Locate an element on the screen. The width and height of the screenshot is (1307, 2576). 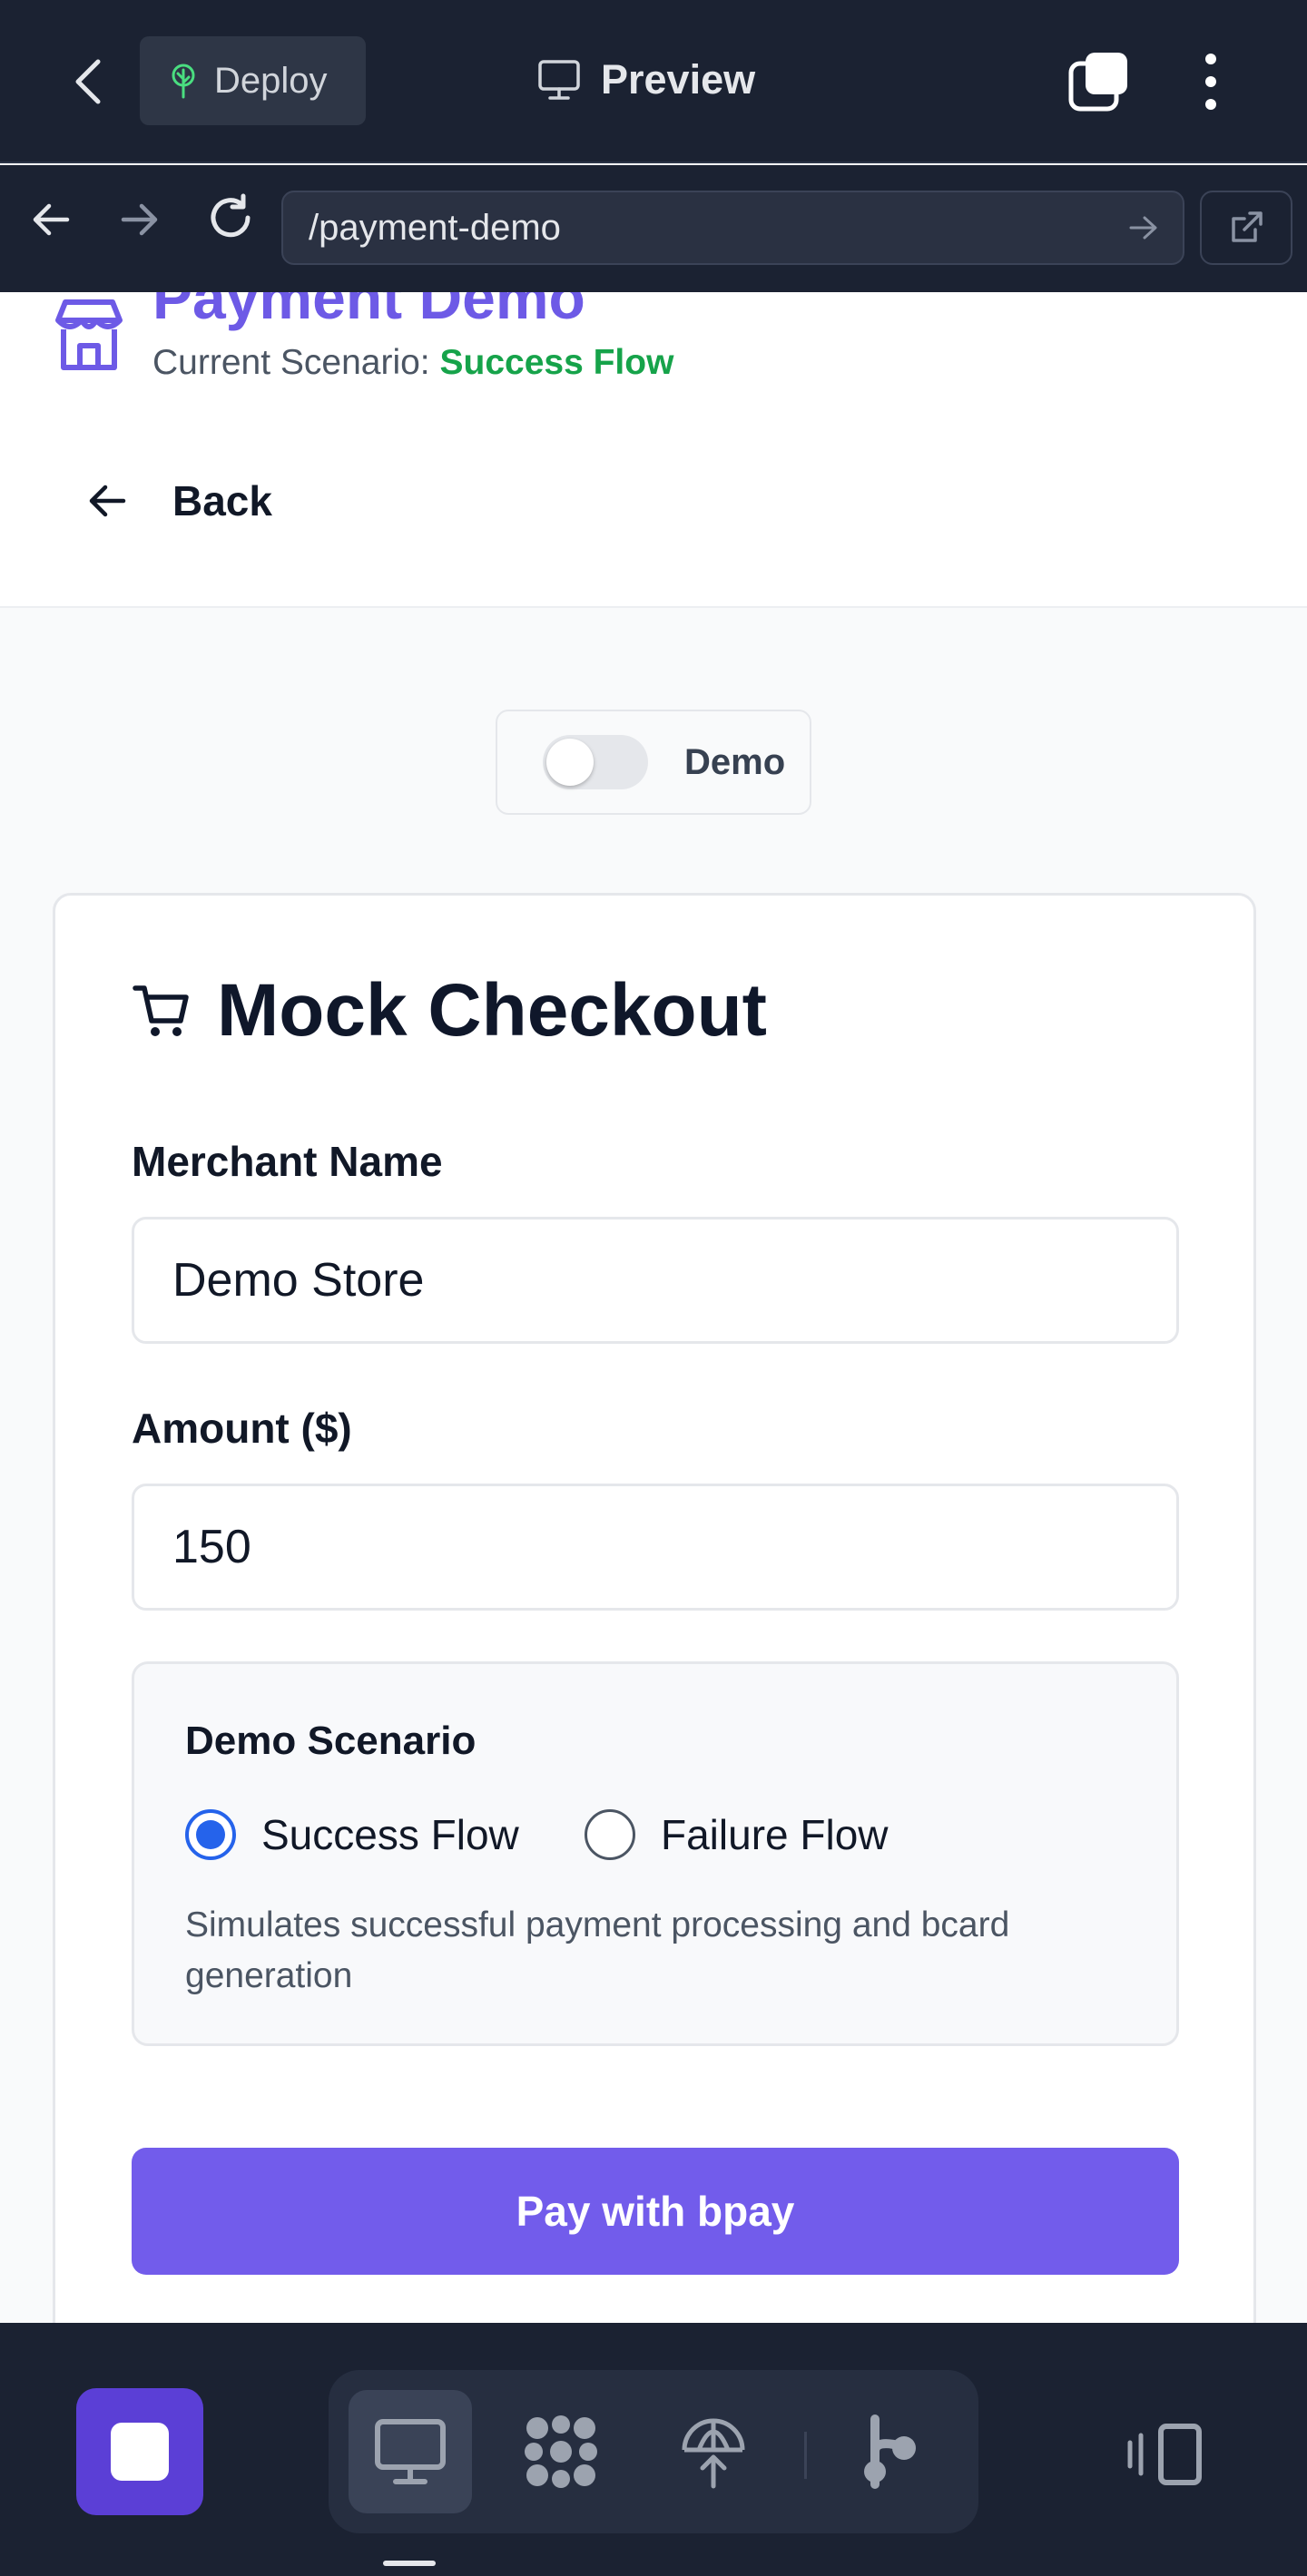
cart-icon is located at coordinates (162, 1011).